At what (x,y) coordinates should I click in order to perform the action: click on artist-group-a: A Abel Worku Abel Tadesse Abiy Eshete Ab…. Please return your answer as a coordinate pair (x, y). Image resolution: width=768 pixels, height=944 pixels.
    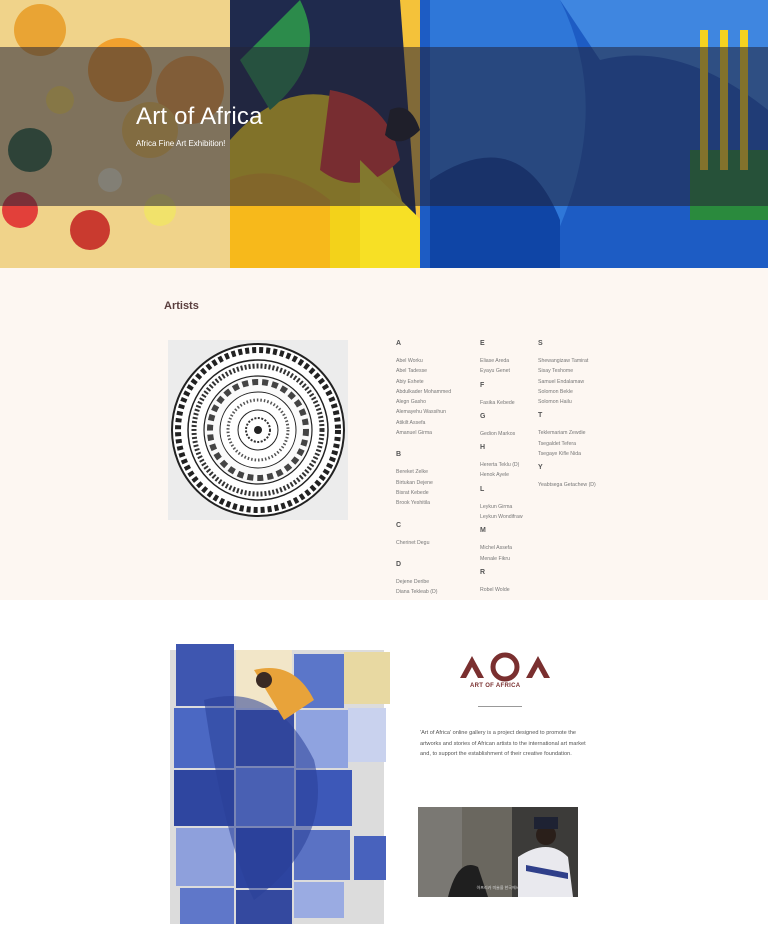
    Looking at the image, I should click on (436, 389).